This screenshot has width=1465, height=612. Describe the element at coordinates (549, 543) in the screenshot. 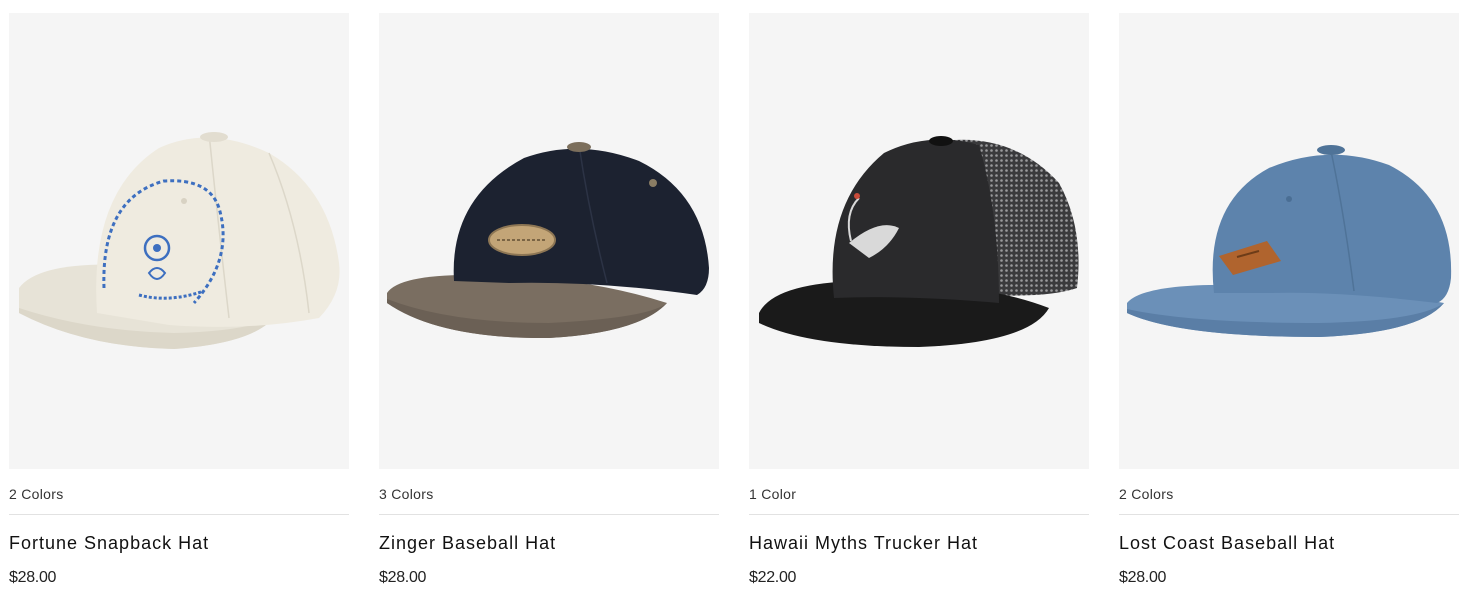

I see `product-name: Zinger Baseball Hat` at that location.